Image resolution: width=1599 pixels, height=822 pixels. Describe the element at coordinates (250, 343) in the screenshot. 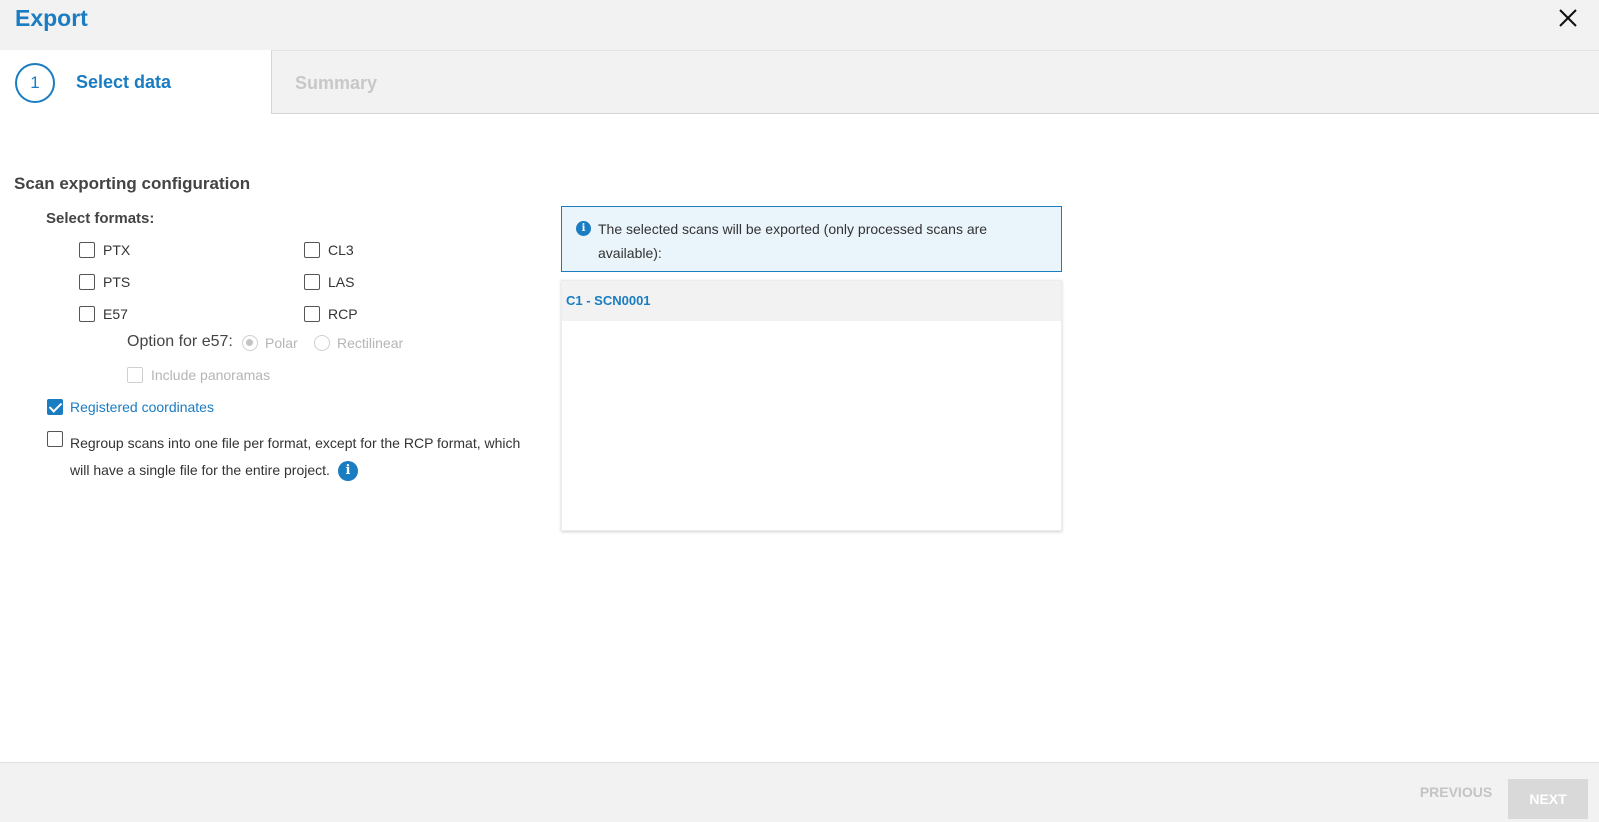

I see `radio-polar` at that location.